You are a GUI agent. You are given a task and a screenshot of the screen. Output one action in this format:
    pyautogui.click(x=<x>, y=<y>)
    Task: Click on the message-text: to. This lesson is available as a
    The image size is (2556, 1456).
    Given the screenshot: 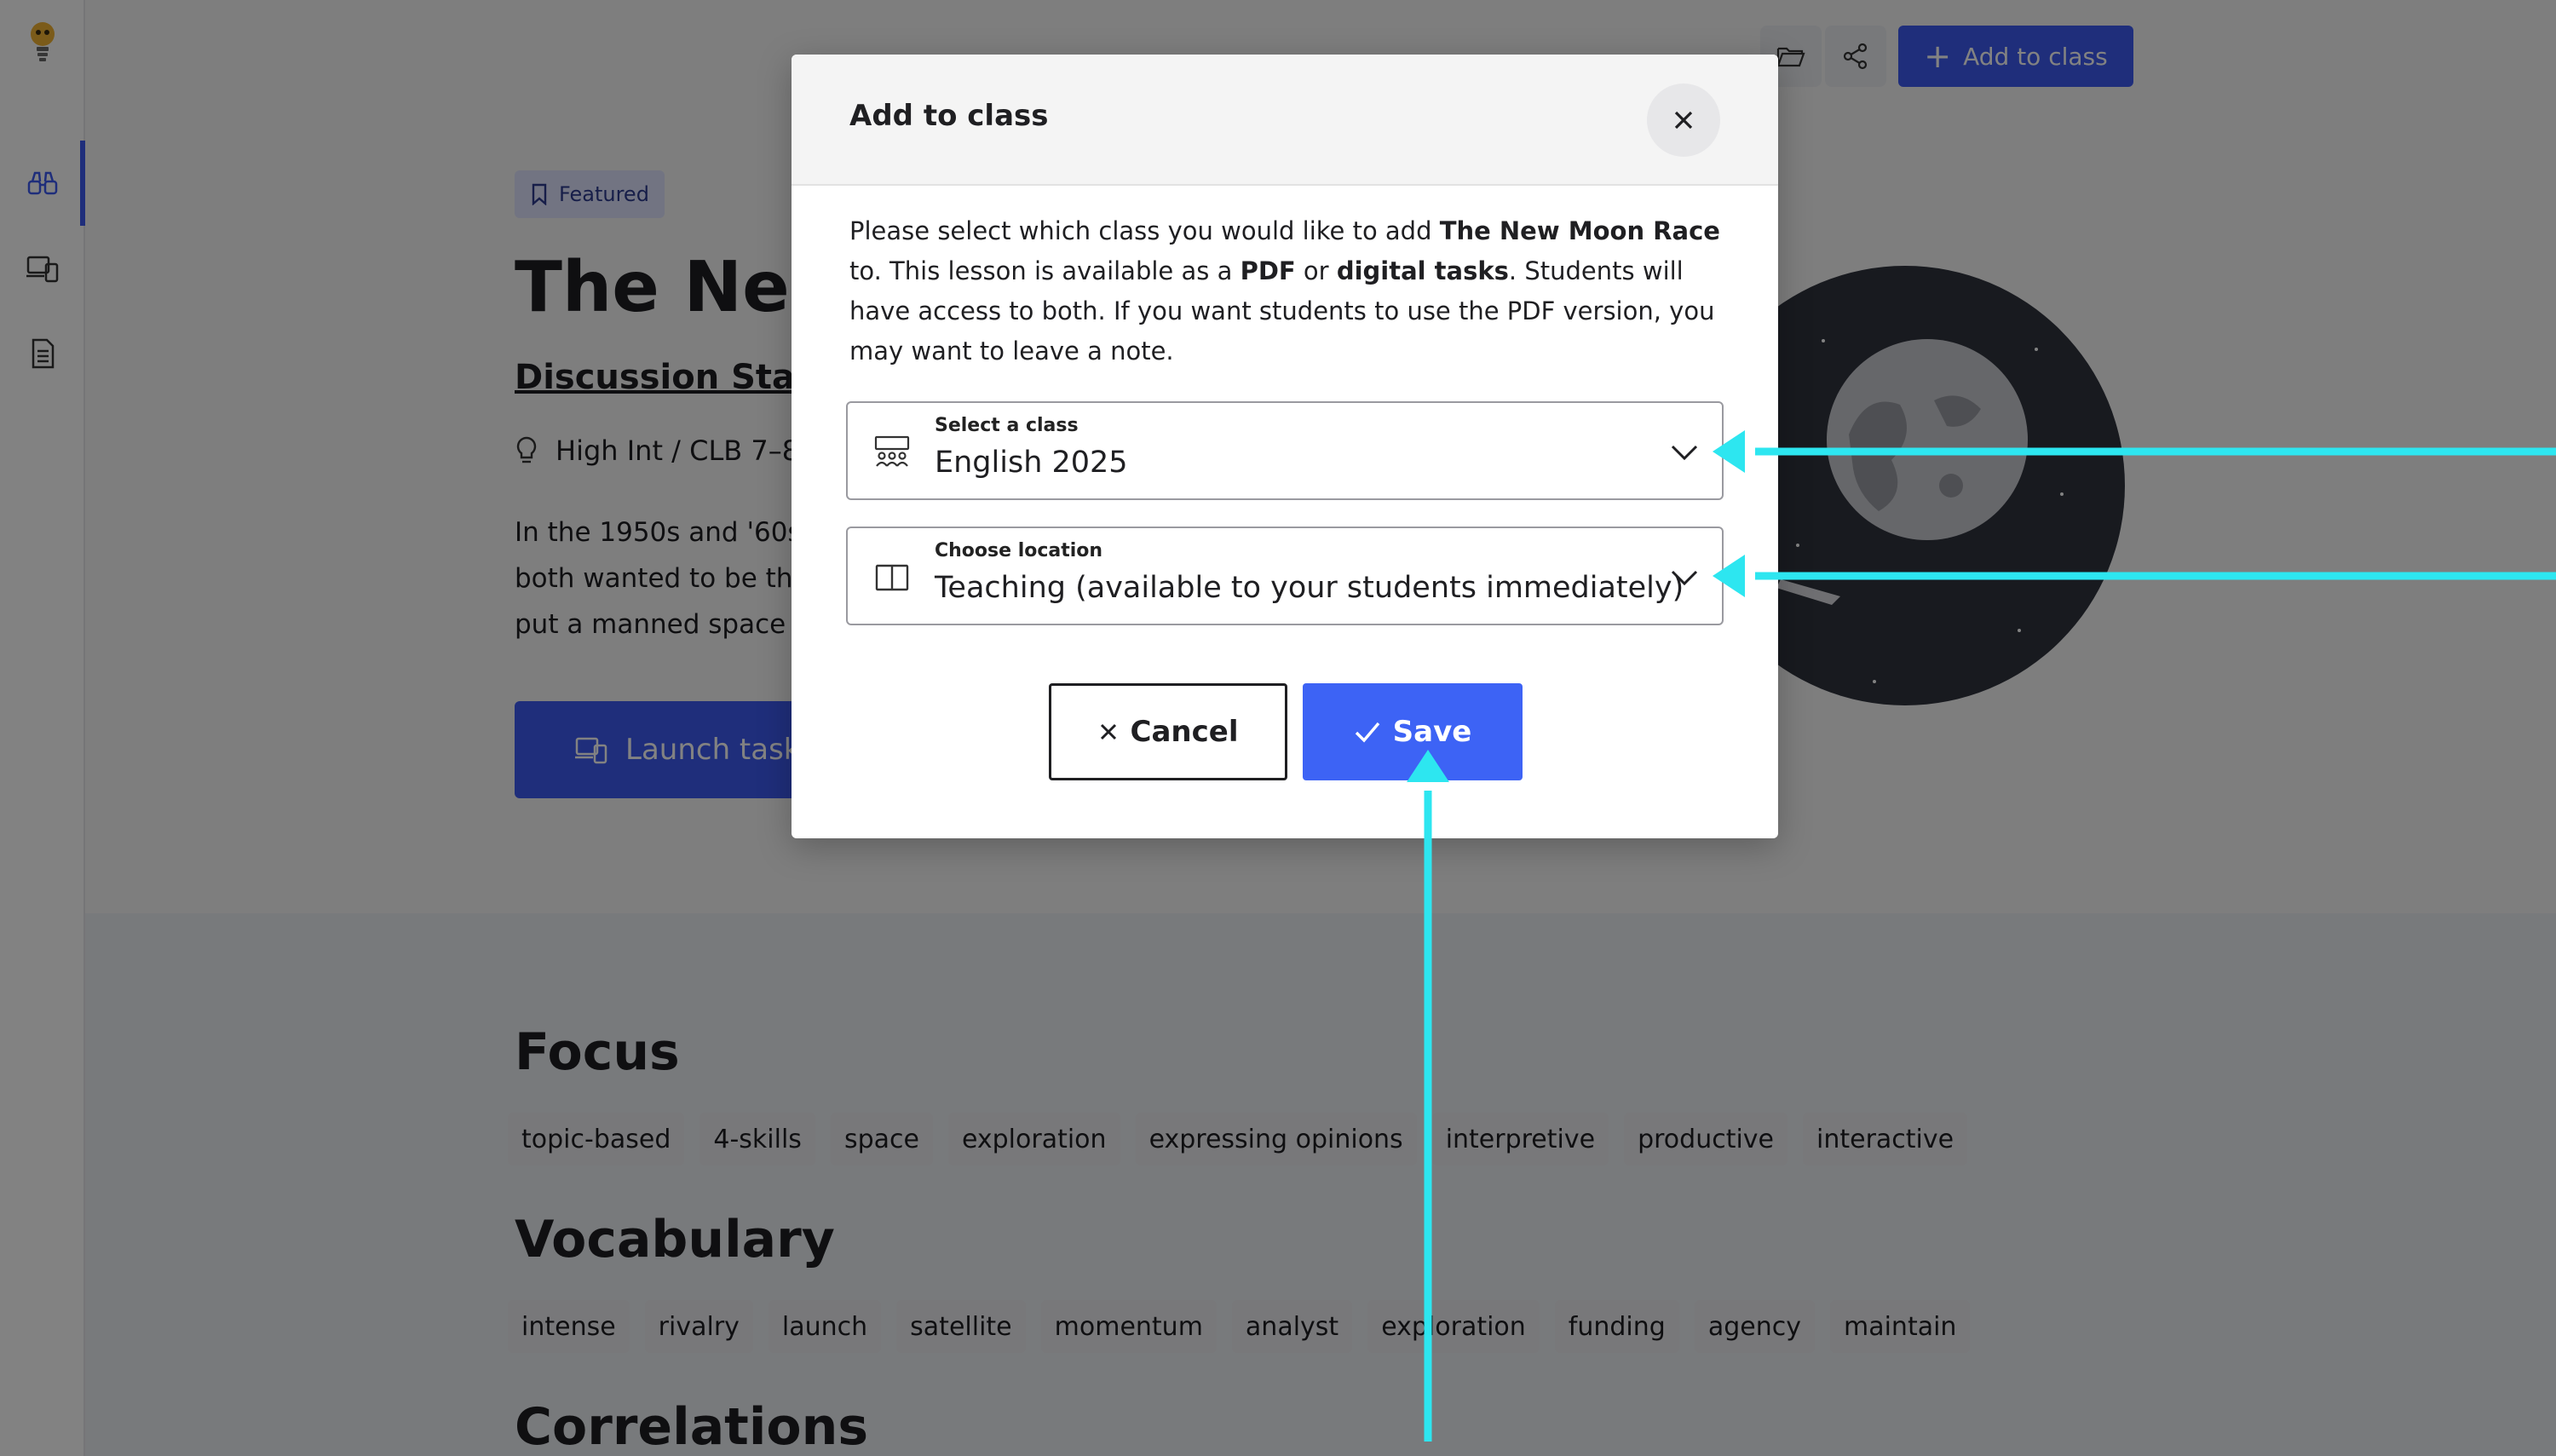 What is the action you would take?
    pyautogui.click(x=1045, y=270)
    